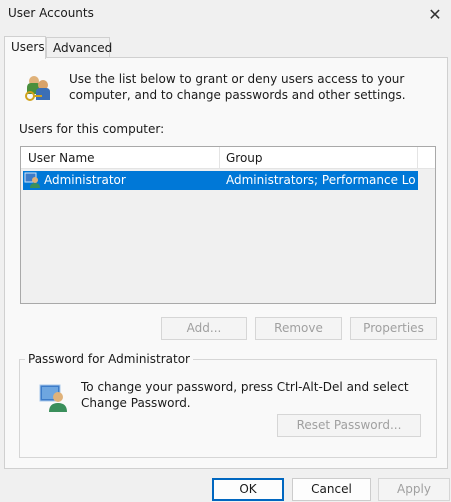 The width and height of the screenshot is (451, 502). What do you see at coordinates (25, 47) in the screenshot?
I see `tab-users: Users` at bounding box center [25, 47].